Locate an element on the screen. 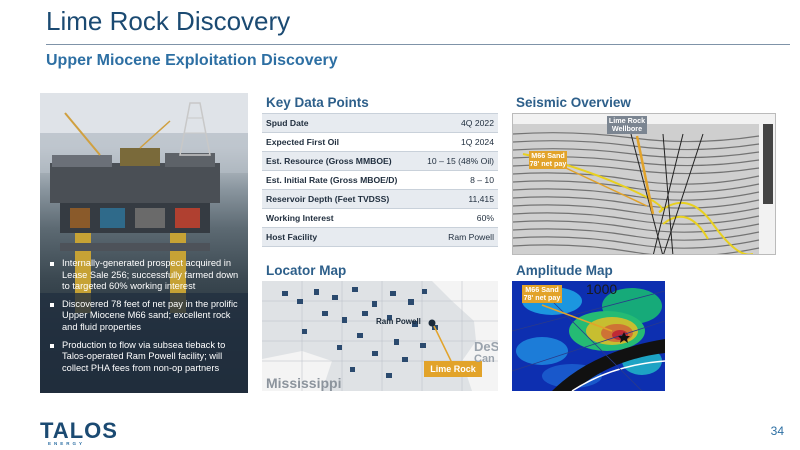 This screenshot has width=800, height=450. table-row: Expected First Oil 1Q 2024 is located at coordinates (380, 142).